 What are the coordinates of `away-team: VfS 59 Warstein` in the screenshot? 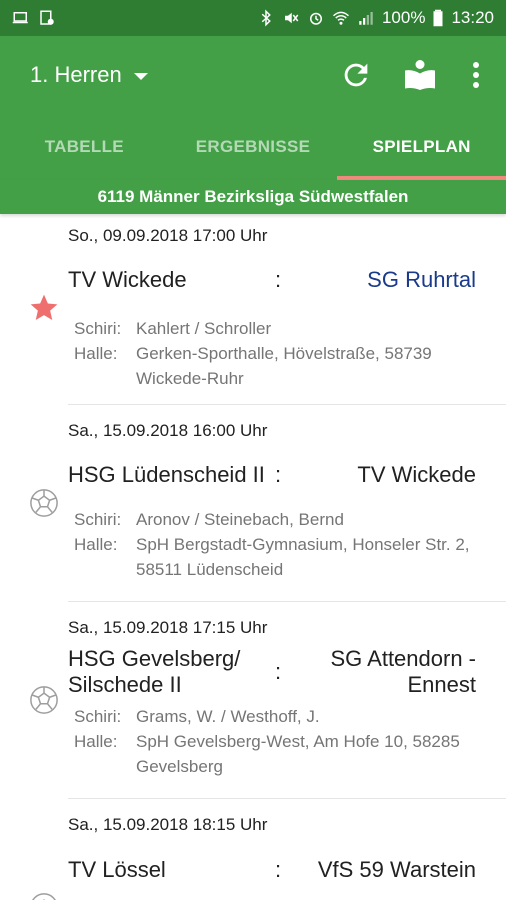 It's located at (396, 869).